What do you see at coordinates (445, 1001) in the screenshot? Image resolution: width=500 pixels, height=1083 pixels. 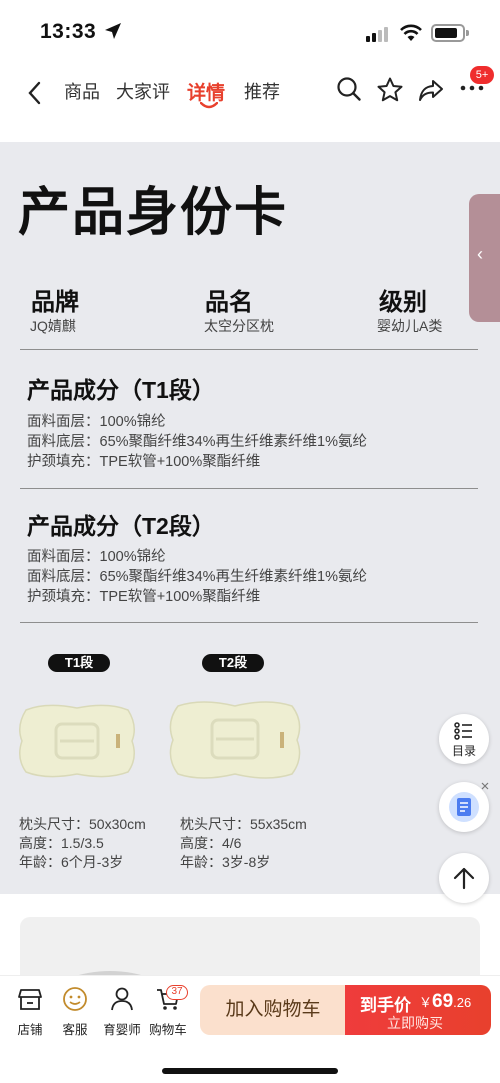 I see `final-price: ￥69.26` at bounding box center [445, 1001].